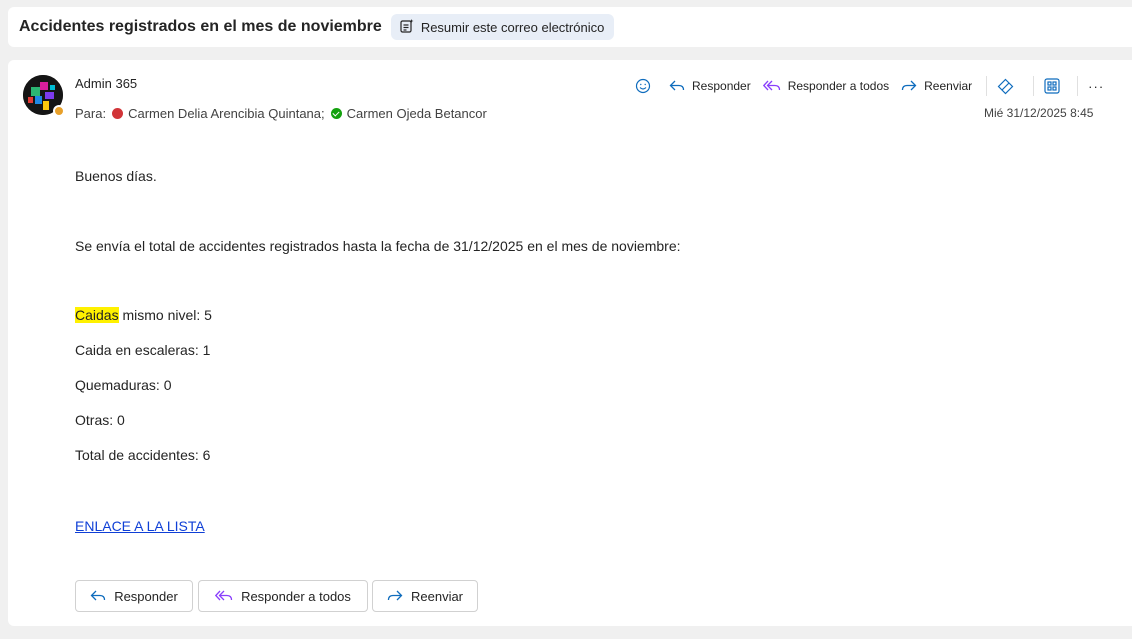 The image size is (1132, 639). I want to click on bottom-reply-all-label: Responder a todos, so click(296, 596).